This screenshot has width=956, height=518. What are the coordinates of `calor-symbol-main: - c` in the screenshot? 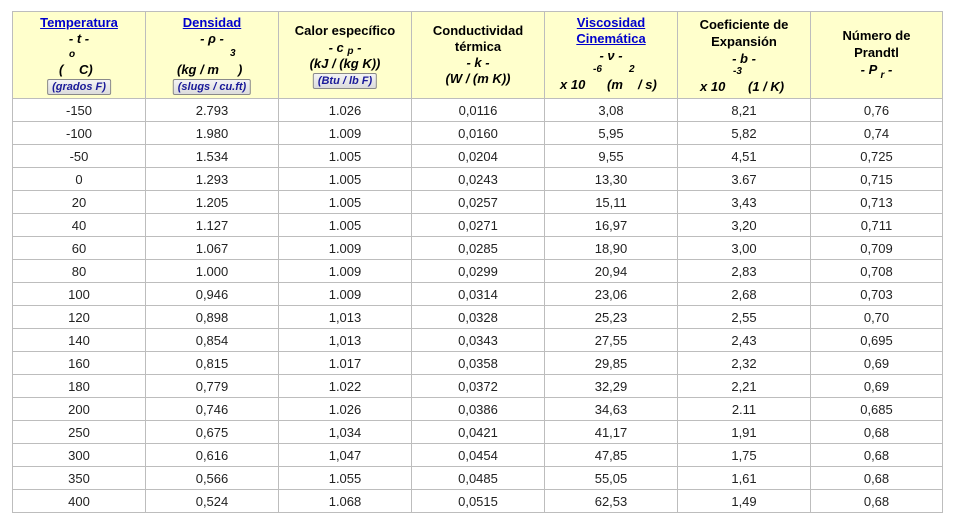 It's located at (336, 47).